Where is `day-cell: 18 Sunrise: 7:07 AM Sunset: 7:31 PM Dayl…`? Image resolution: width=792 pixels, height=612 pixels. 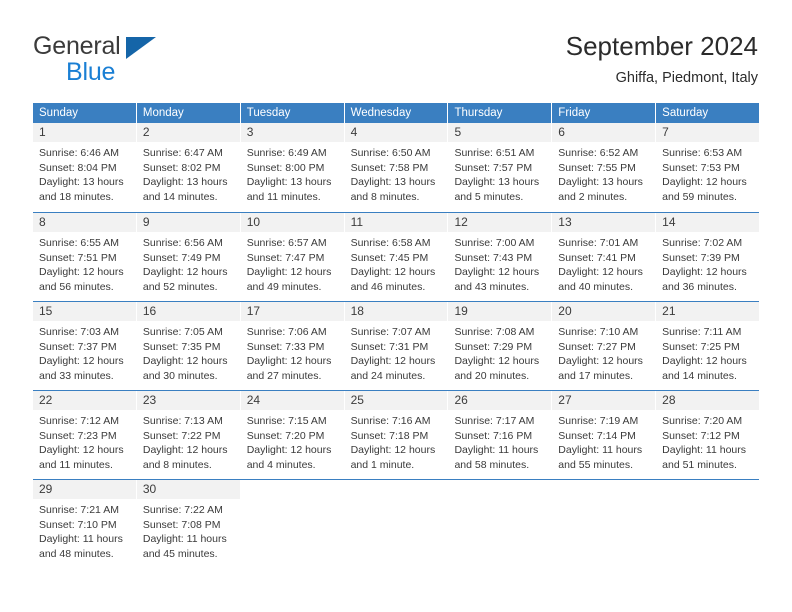
day-cell: 18 Sunrise: 7:07 AM Sunset: 7:31 PM Dayl… is located at coordinates (396, 346).